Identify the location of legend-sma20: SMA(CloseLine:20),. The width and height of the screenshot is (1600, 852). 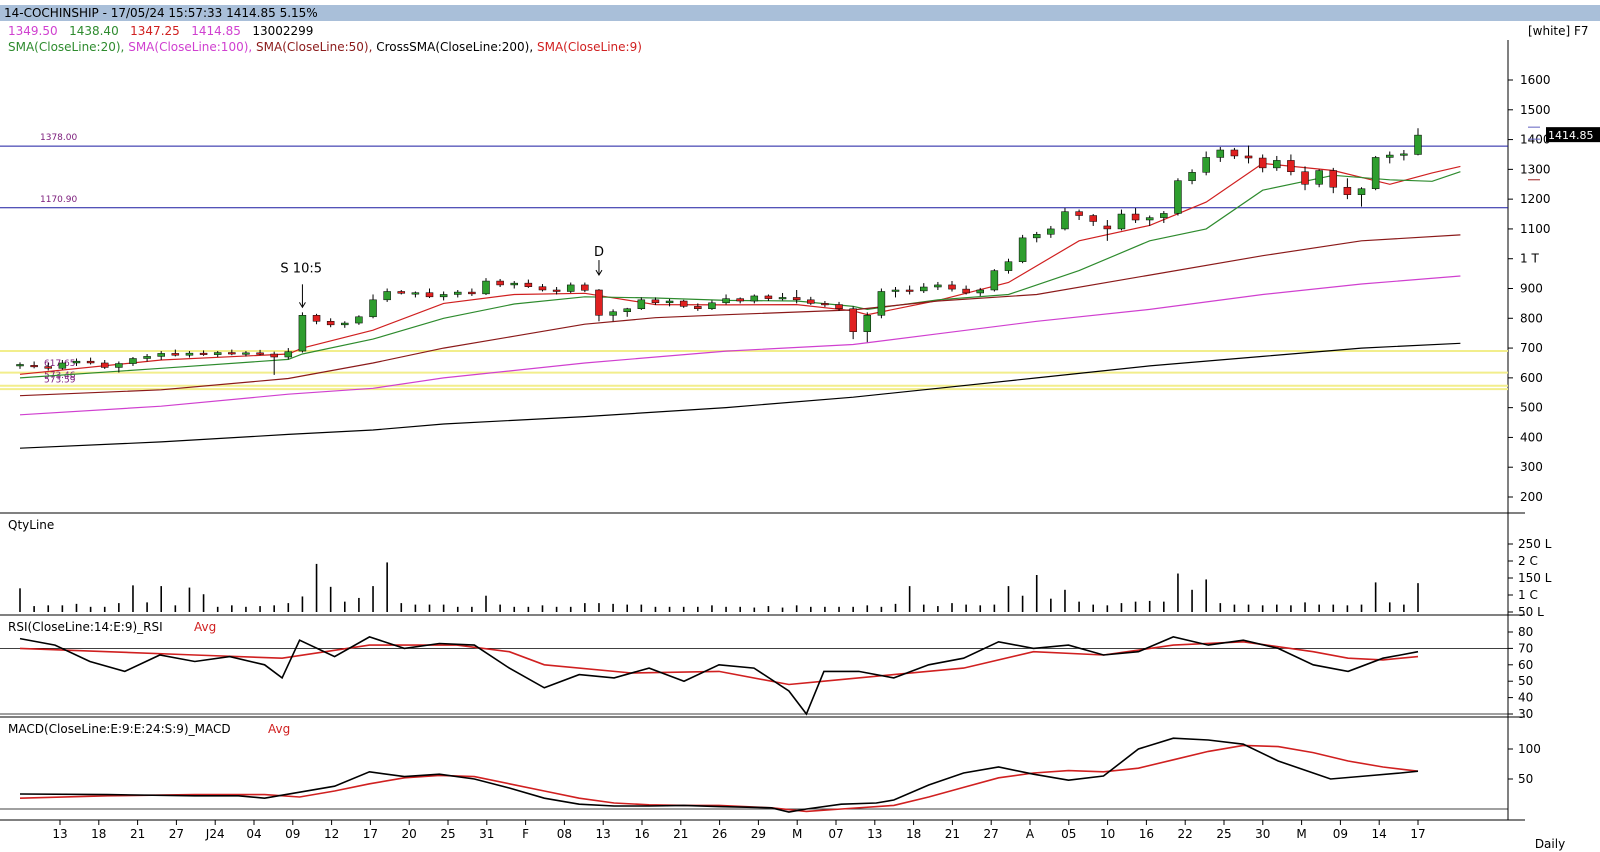
(66, 47).